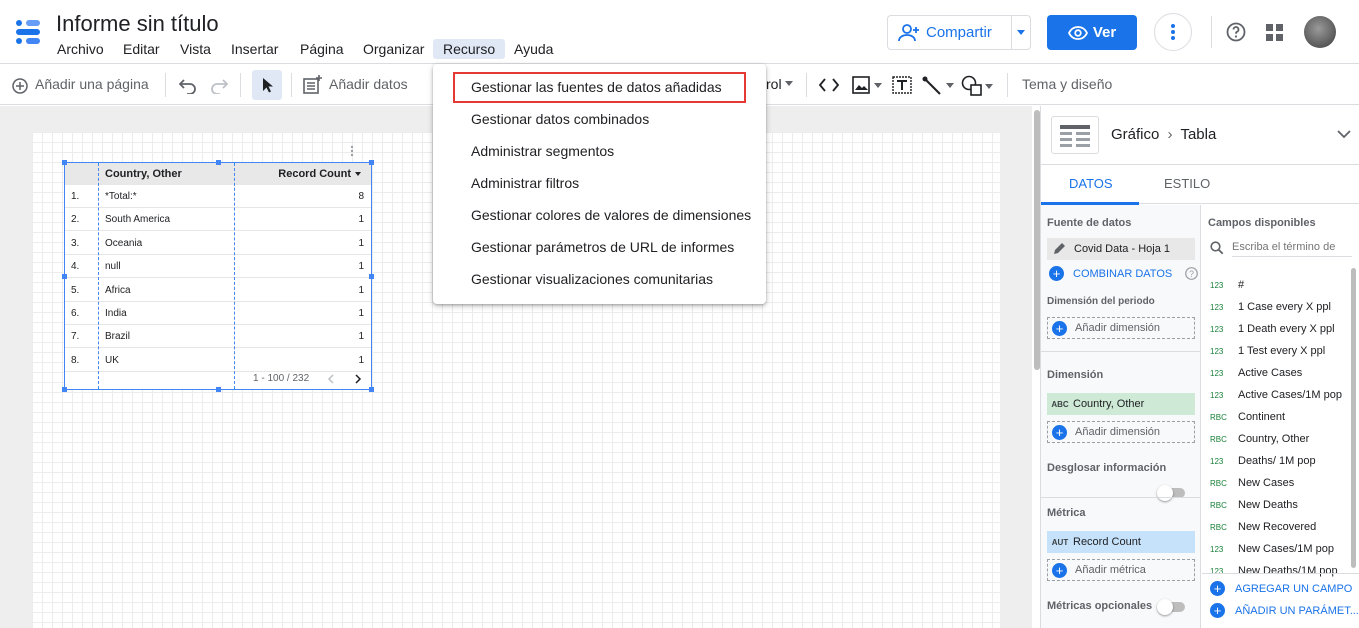  What do you see at coordinates (774, 84) in the screenshot?
I see `add-control-button: rol` at bounding box center [774, 84].